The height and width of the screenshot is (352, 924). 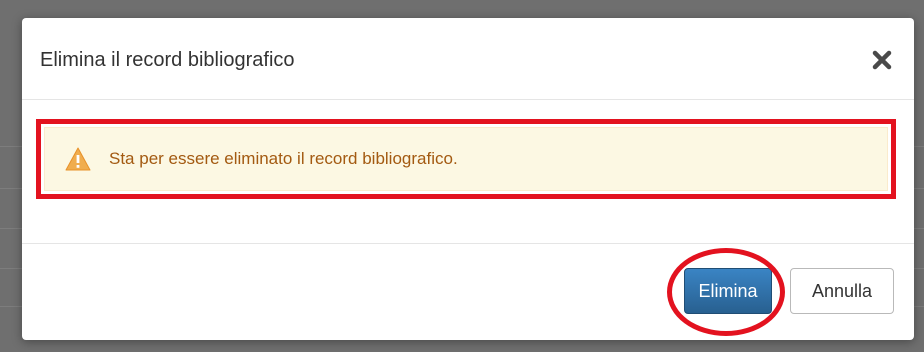 What do you see at coordinates (78, 159) in the screenshot?
I see `warning-icon` at bounding box center [78, 159].